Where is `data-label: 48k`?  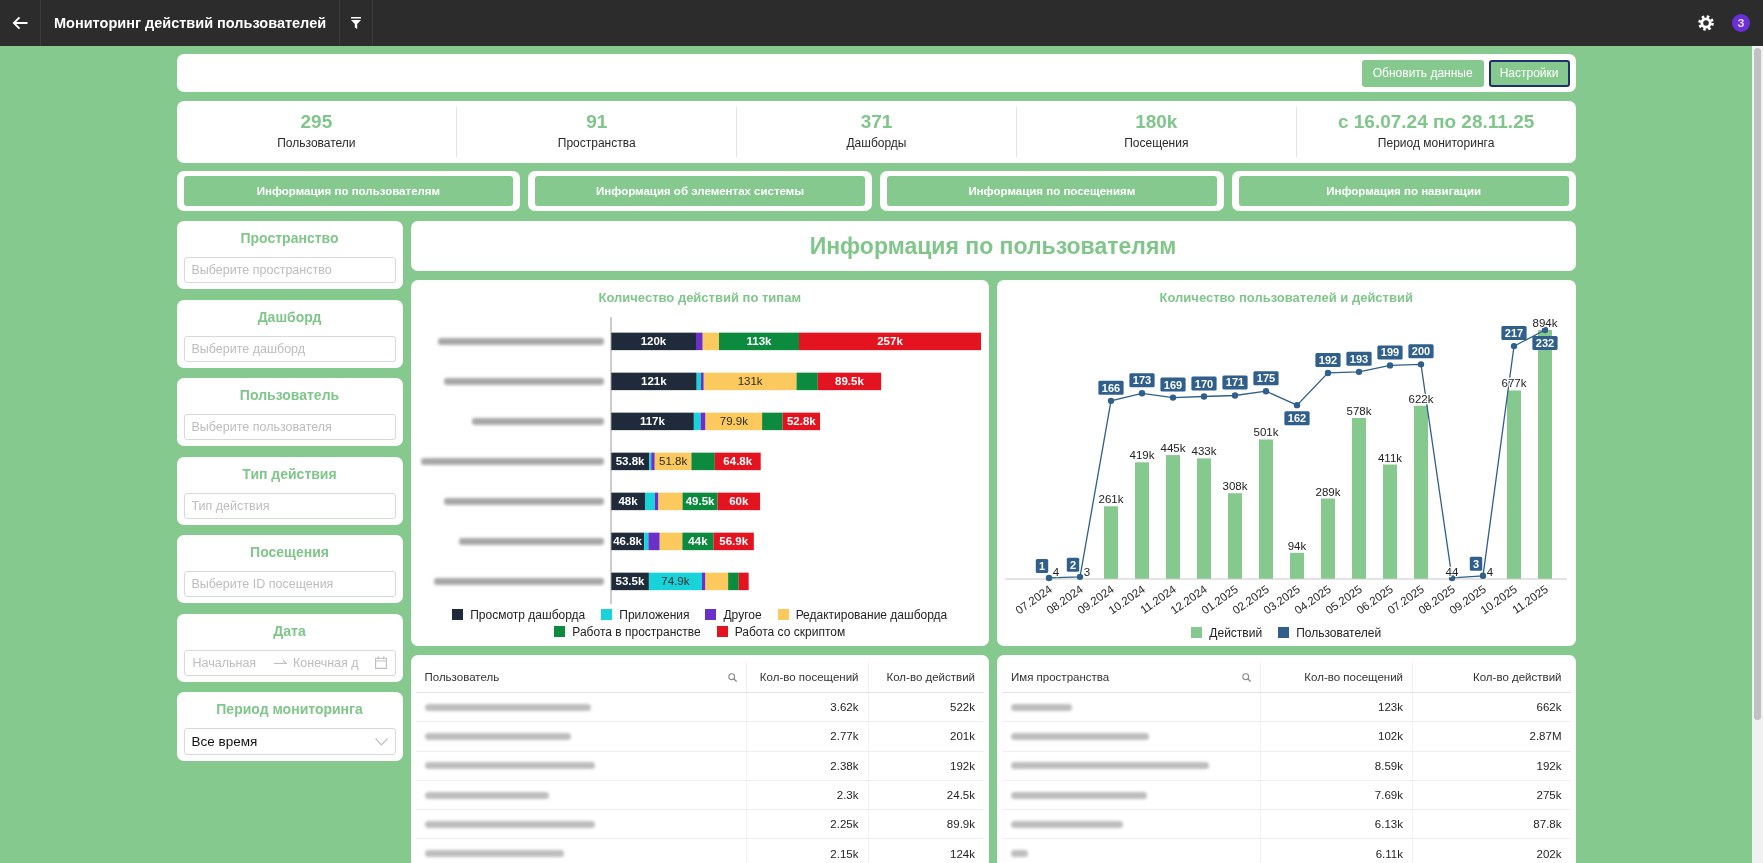
data-label: 48k is located at coordinates (627, 501).